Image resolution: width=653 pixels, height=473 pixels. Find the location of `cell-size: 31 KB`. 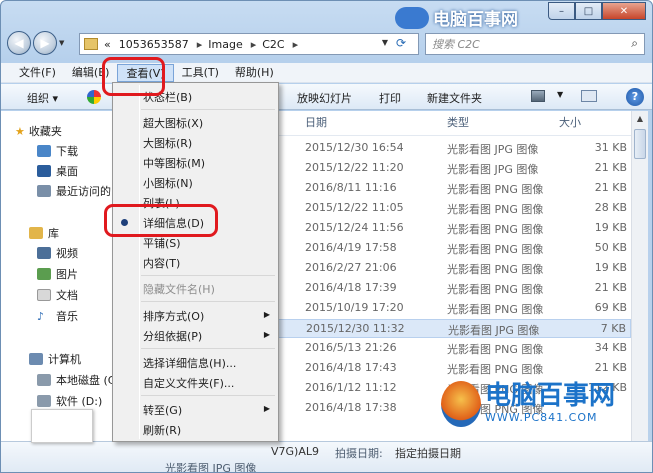

cell-size: 31 KB is located at coordinates (610, 147).